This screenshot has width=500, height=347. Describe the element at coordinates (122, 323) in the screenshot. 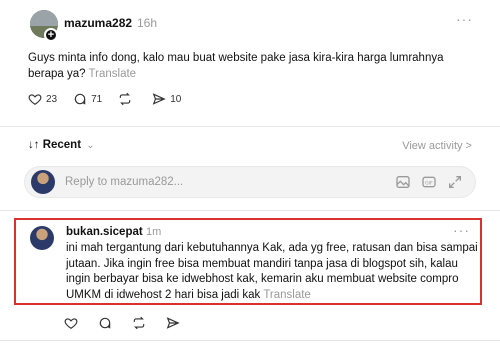

I see `comment-actions` at that location.